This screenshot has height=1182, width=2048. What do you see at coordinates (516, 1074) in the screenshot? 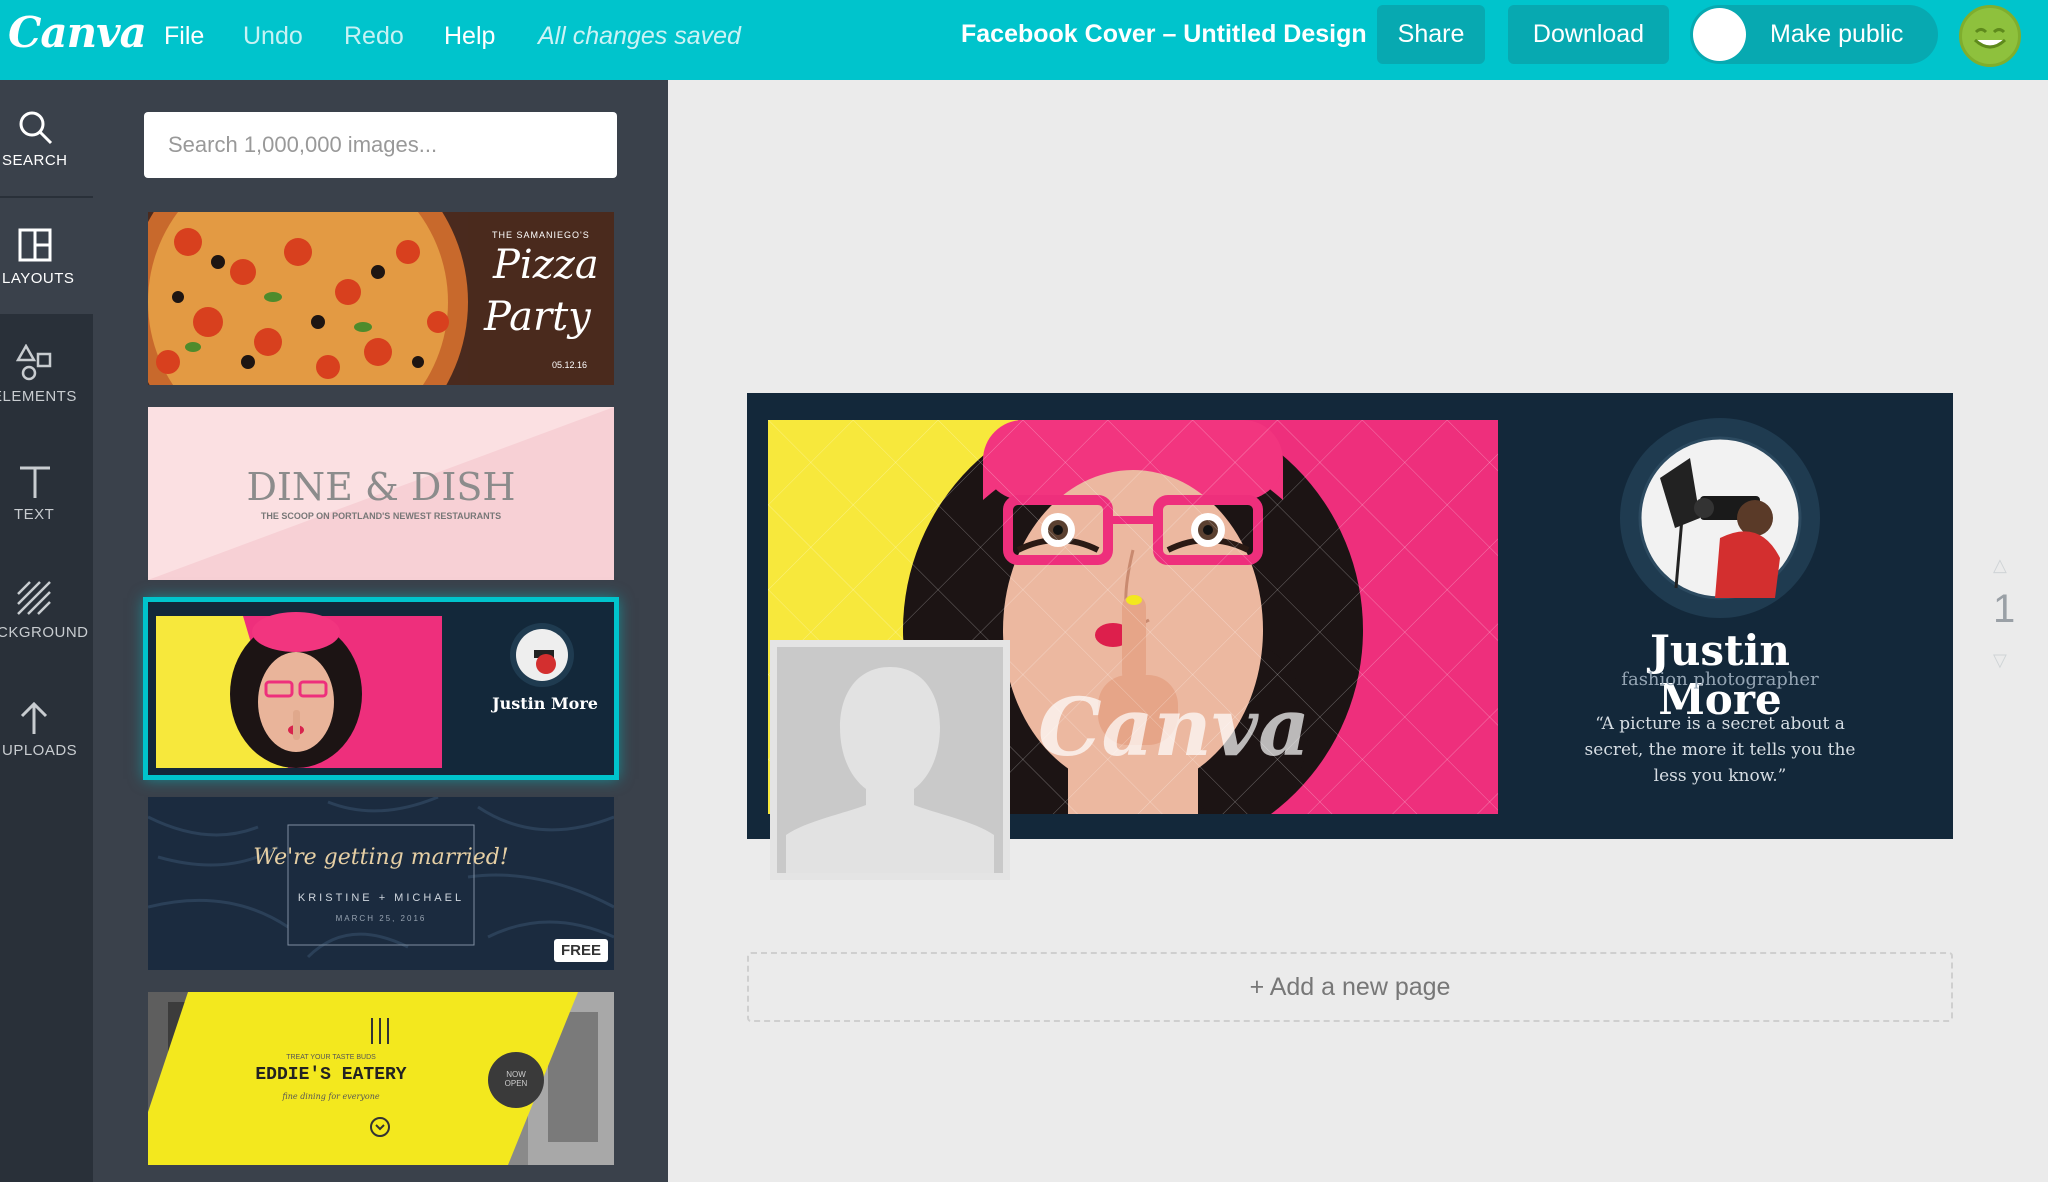
I see `badge-line: NOW` at bounding box center [516, 1074].